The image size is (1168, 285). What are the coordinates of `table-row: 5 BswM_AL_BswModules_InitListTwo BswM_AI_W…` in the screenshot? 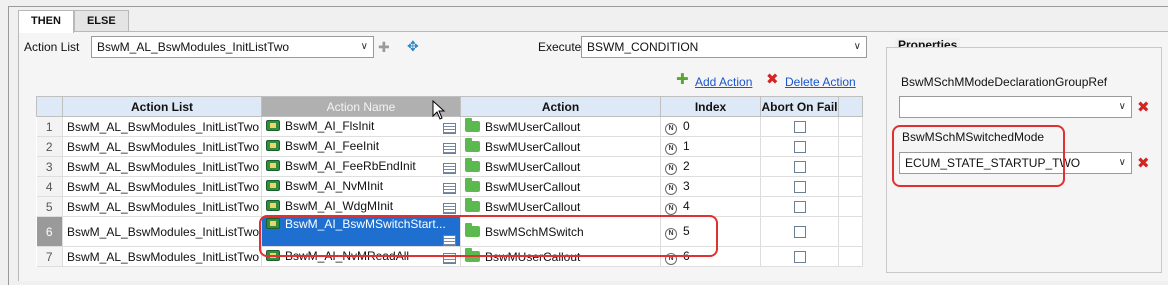 It's located at (449, 206).